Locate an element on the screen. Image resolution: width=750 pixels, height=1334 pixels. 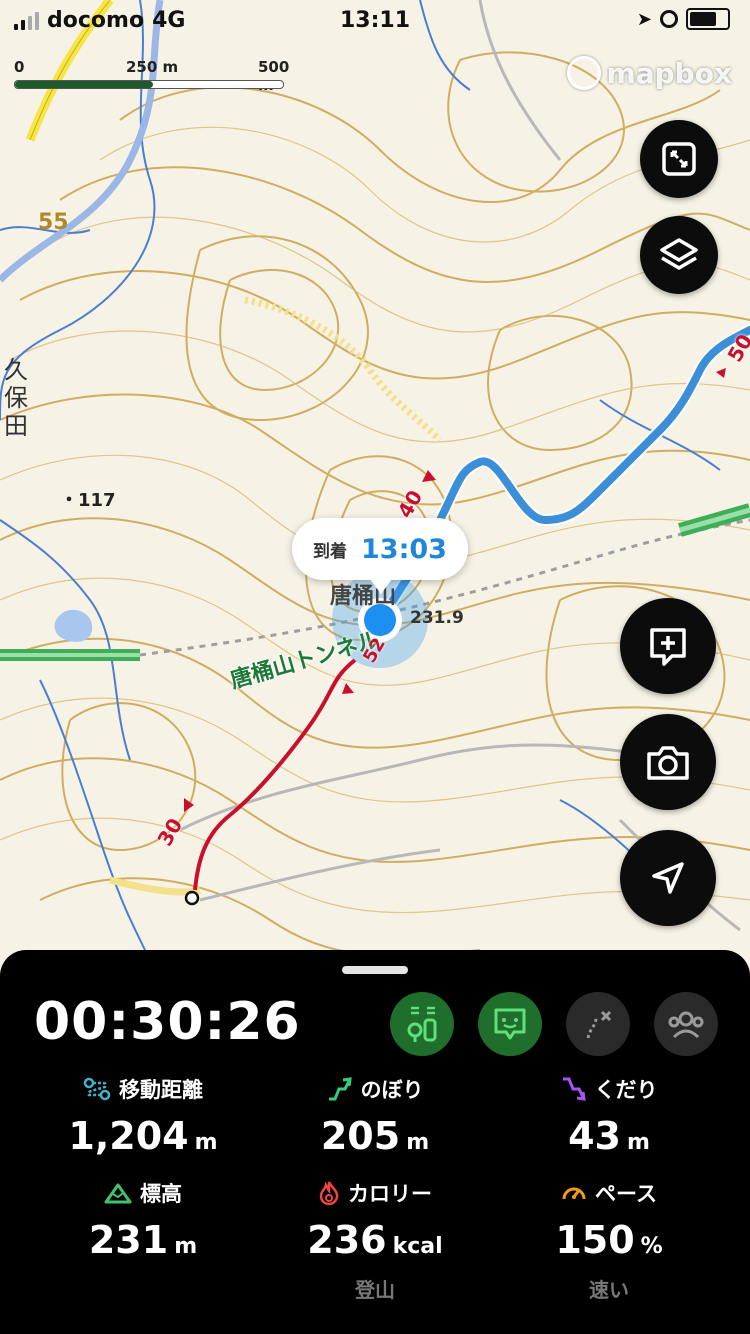
stat-calories-value: 236 is located at coordinates (347, 1240).